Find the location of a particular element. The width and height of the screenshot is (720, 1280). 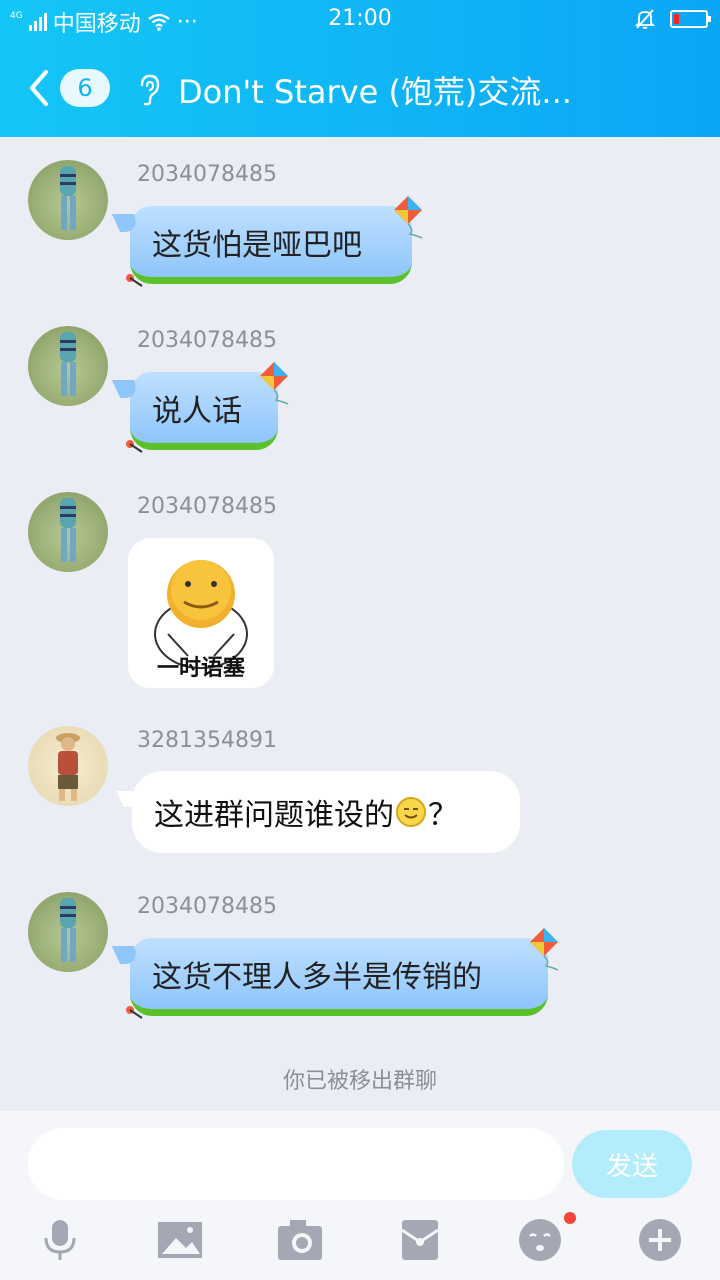

plus-icon is located at coordinates (660, 1240).